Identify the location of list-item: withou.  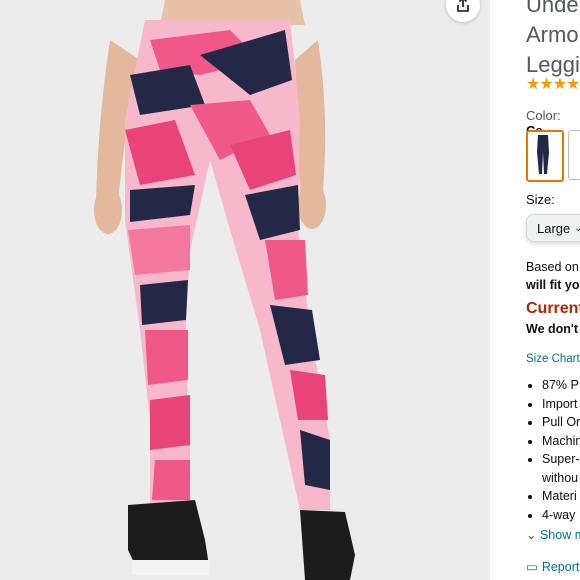
(560, 477).